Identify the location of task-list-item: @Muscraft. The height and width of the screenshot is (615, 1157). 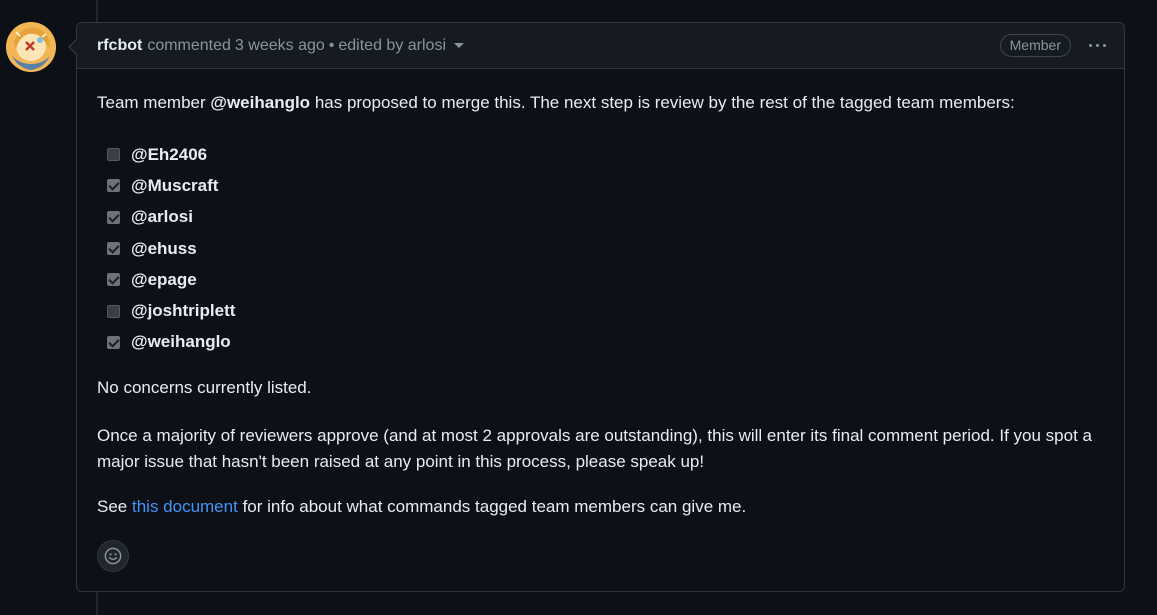
(171, 185).